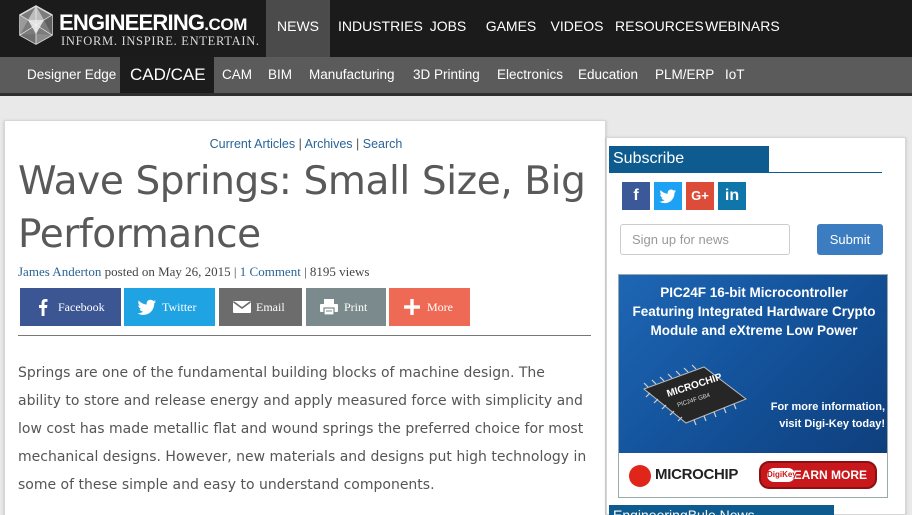 The width and height of the screenshot is (912, 515). Describe the element at coordinates (170, 271) in the screenshot. I see `post-date: posted on May 26, 2015 |` at that location.